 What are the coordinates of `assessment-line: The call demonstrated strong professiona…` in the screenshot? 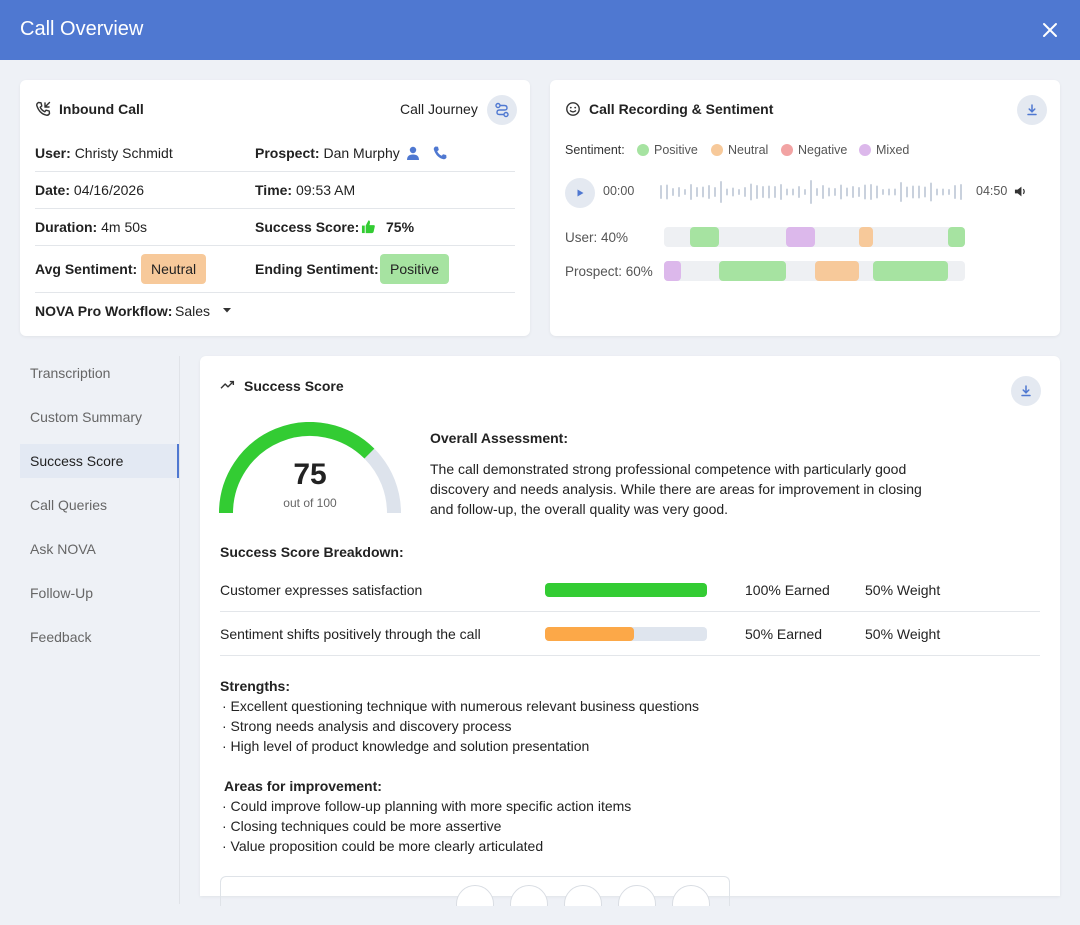 It's located at (668, 469).